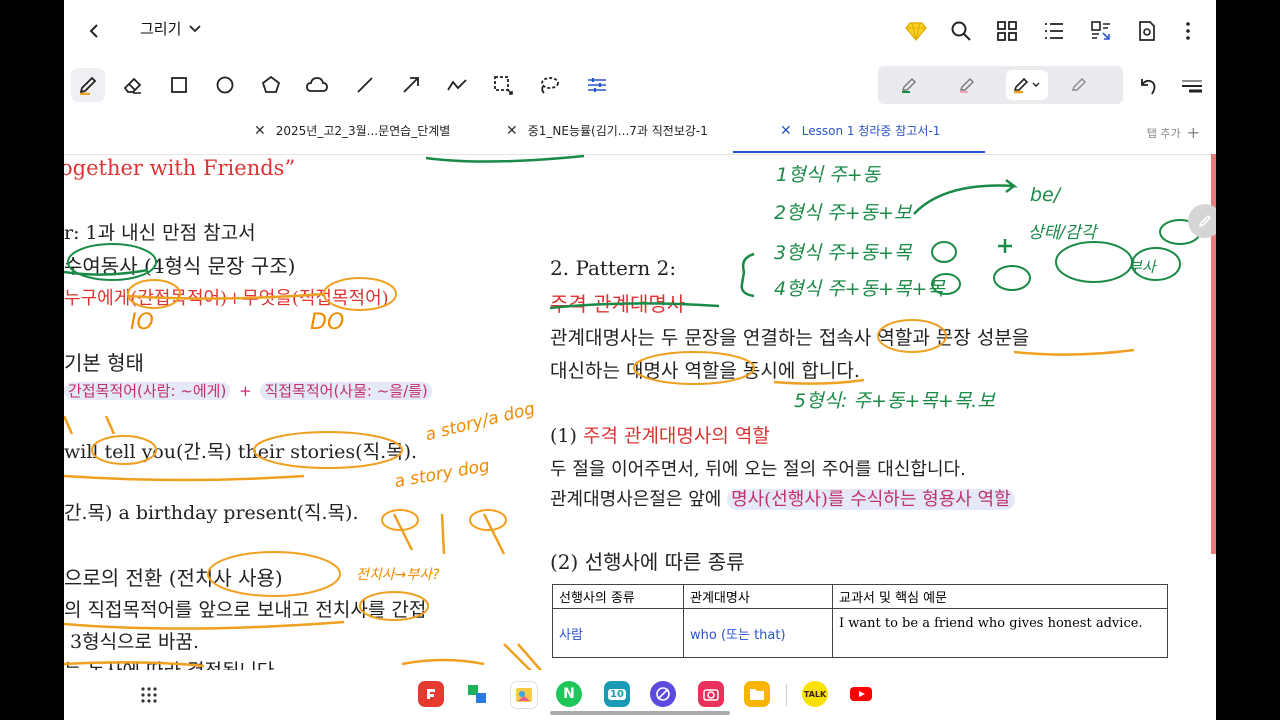 This screenshot has height=720, width=1280. I want to click on youtube-app-icon, so click(861, 694).